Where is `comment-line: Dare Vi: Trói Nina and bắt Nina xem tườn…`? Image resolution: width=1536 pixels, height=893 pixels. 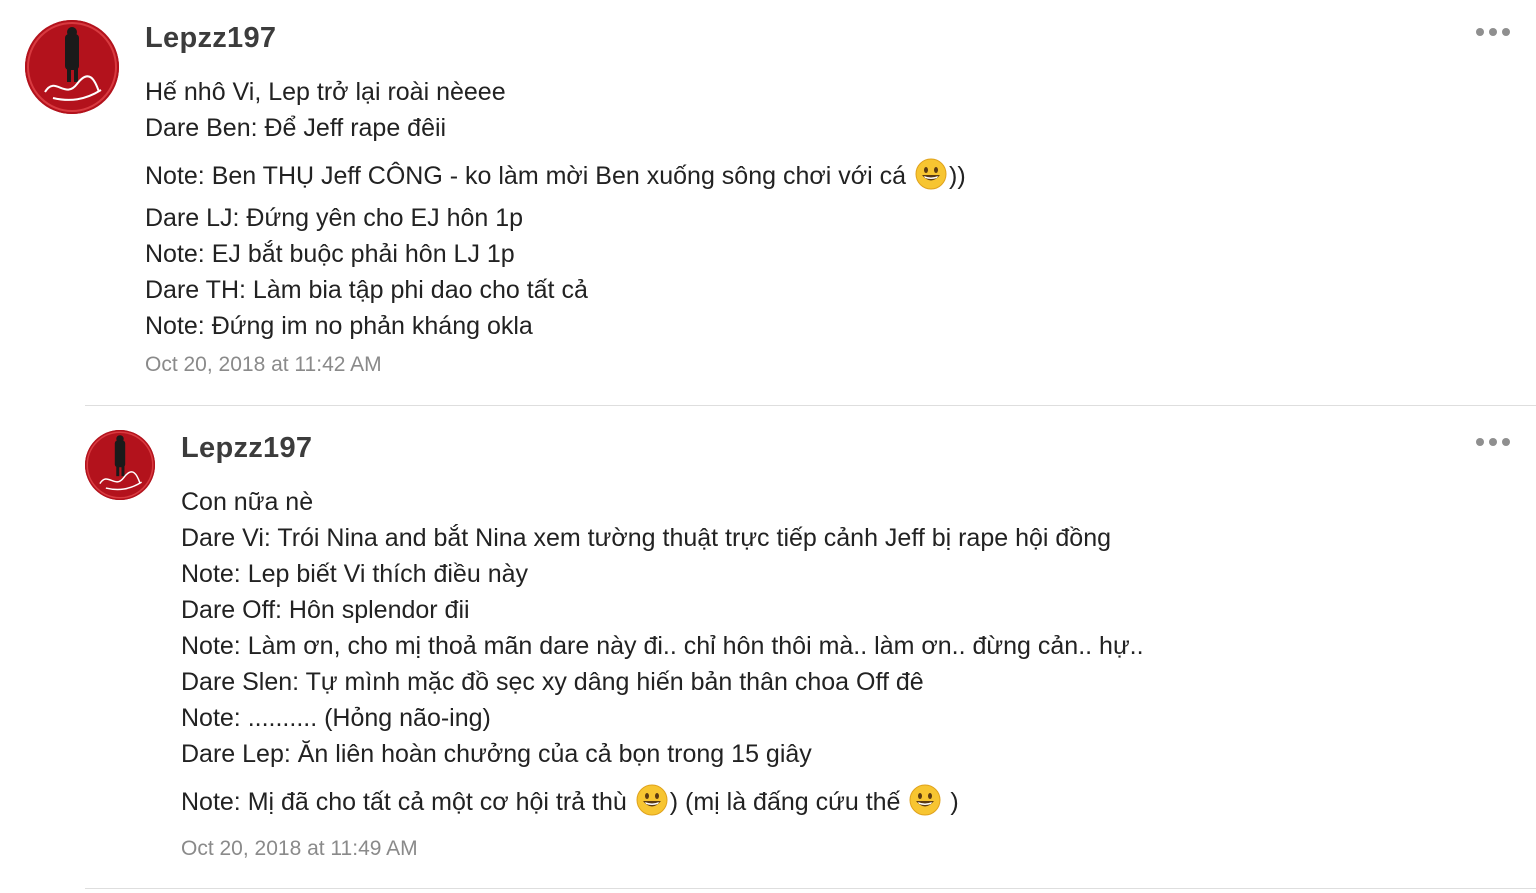
comment-line: Dare Vi: Trói Nina and bắt Nina xem tườn… is located at coordinates (646, 538).